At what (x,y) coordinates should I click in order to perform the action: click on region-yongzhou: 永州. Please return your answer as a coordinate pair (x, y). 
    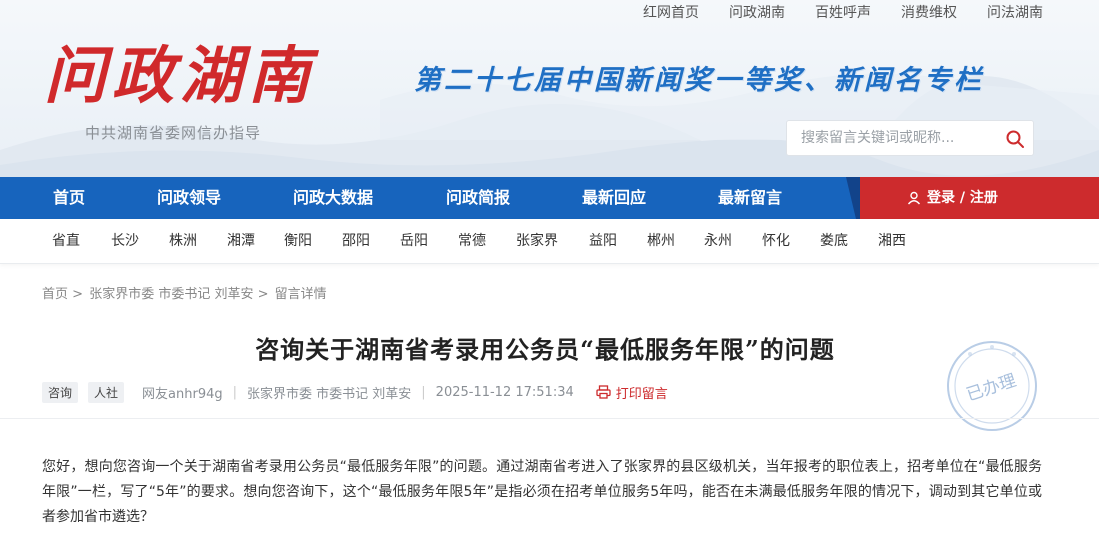
    Looking at the image, I should click on (718, 241).